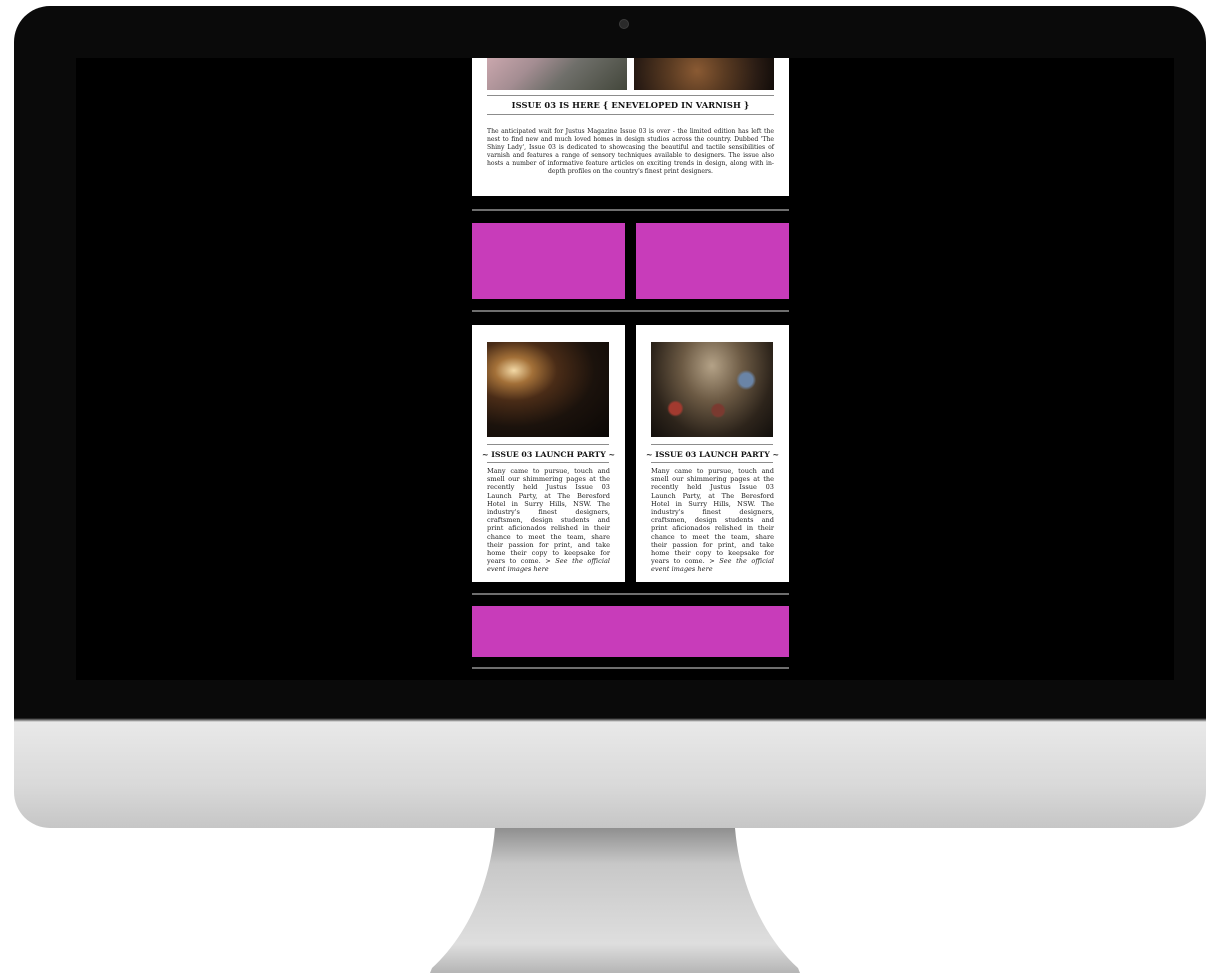 Image resolution: width=1207 pixels, height=973 pixels. Describe the element at coordinates (548, 261) in the screenshot. I see `placeholder-block-left` at that location.